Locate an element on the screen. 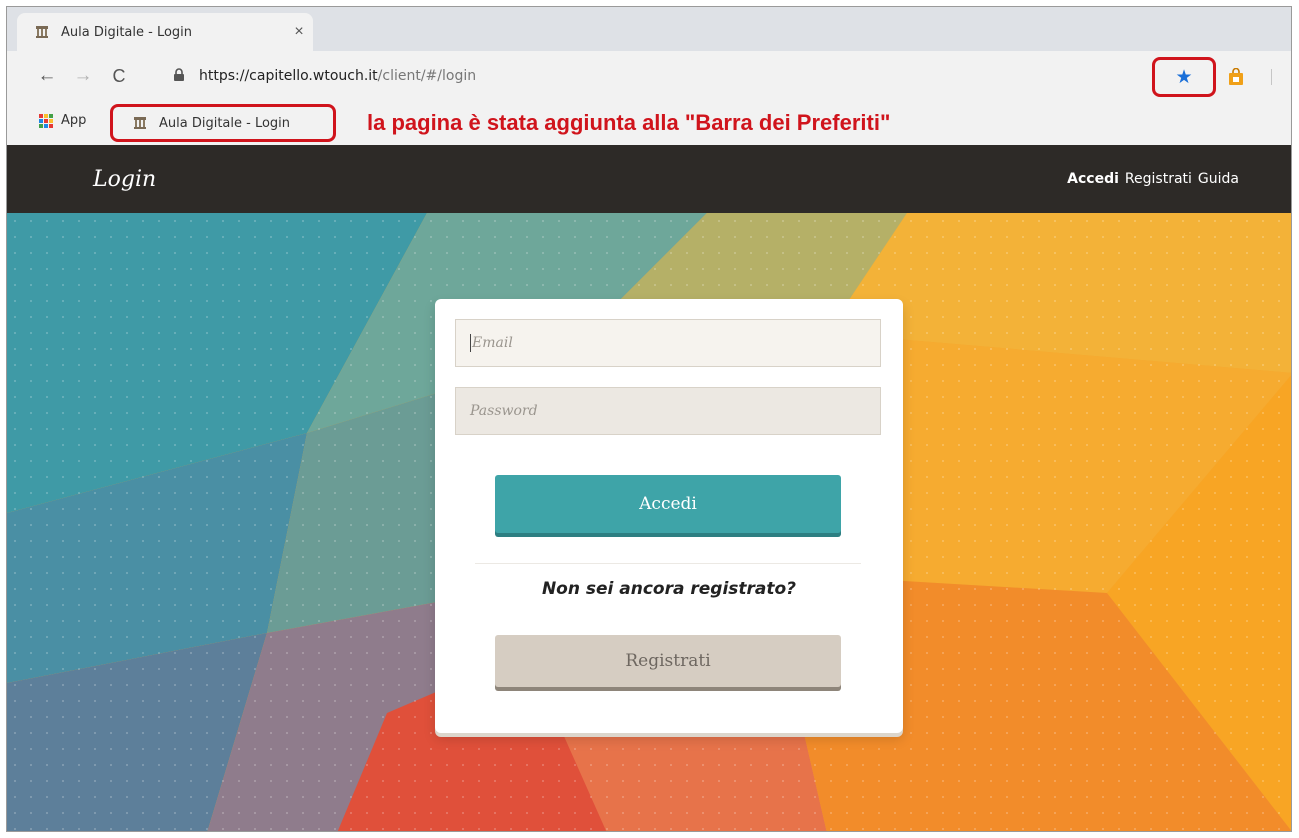 This screenshot has height=838, width=1299. password-field: Password is located at coordinates (668, 411).